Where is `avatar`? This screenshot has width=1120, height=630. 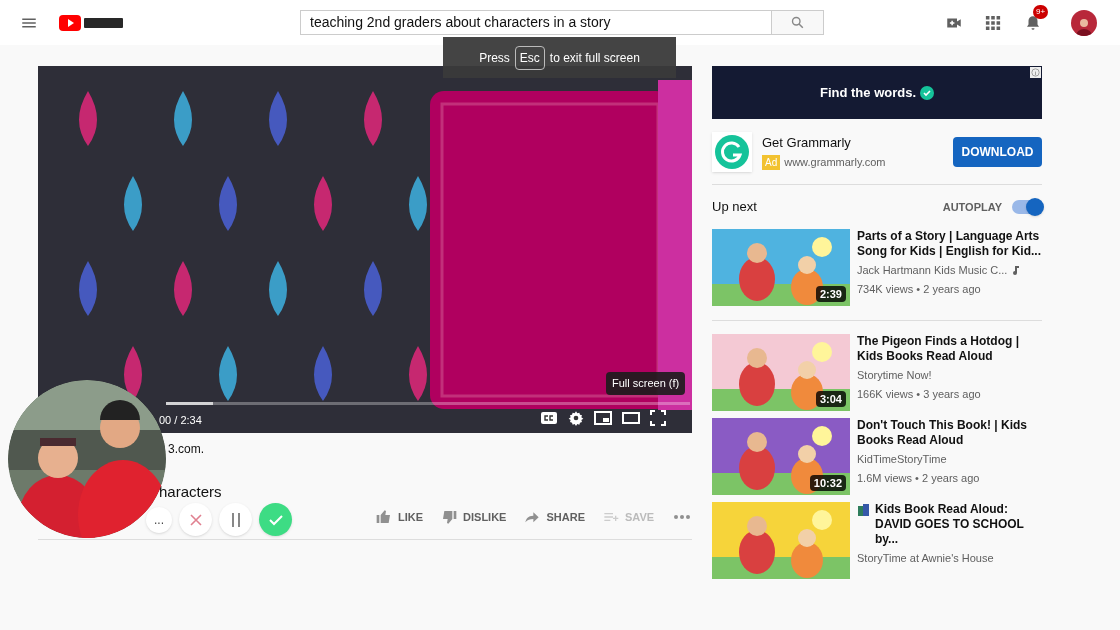
avatar is located at coordinates (1084, 22).